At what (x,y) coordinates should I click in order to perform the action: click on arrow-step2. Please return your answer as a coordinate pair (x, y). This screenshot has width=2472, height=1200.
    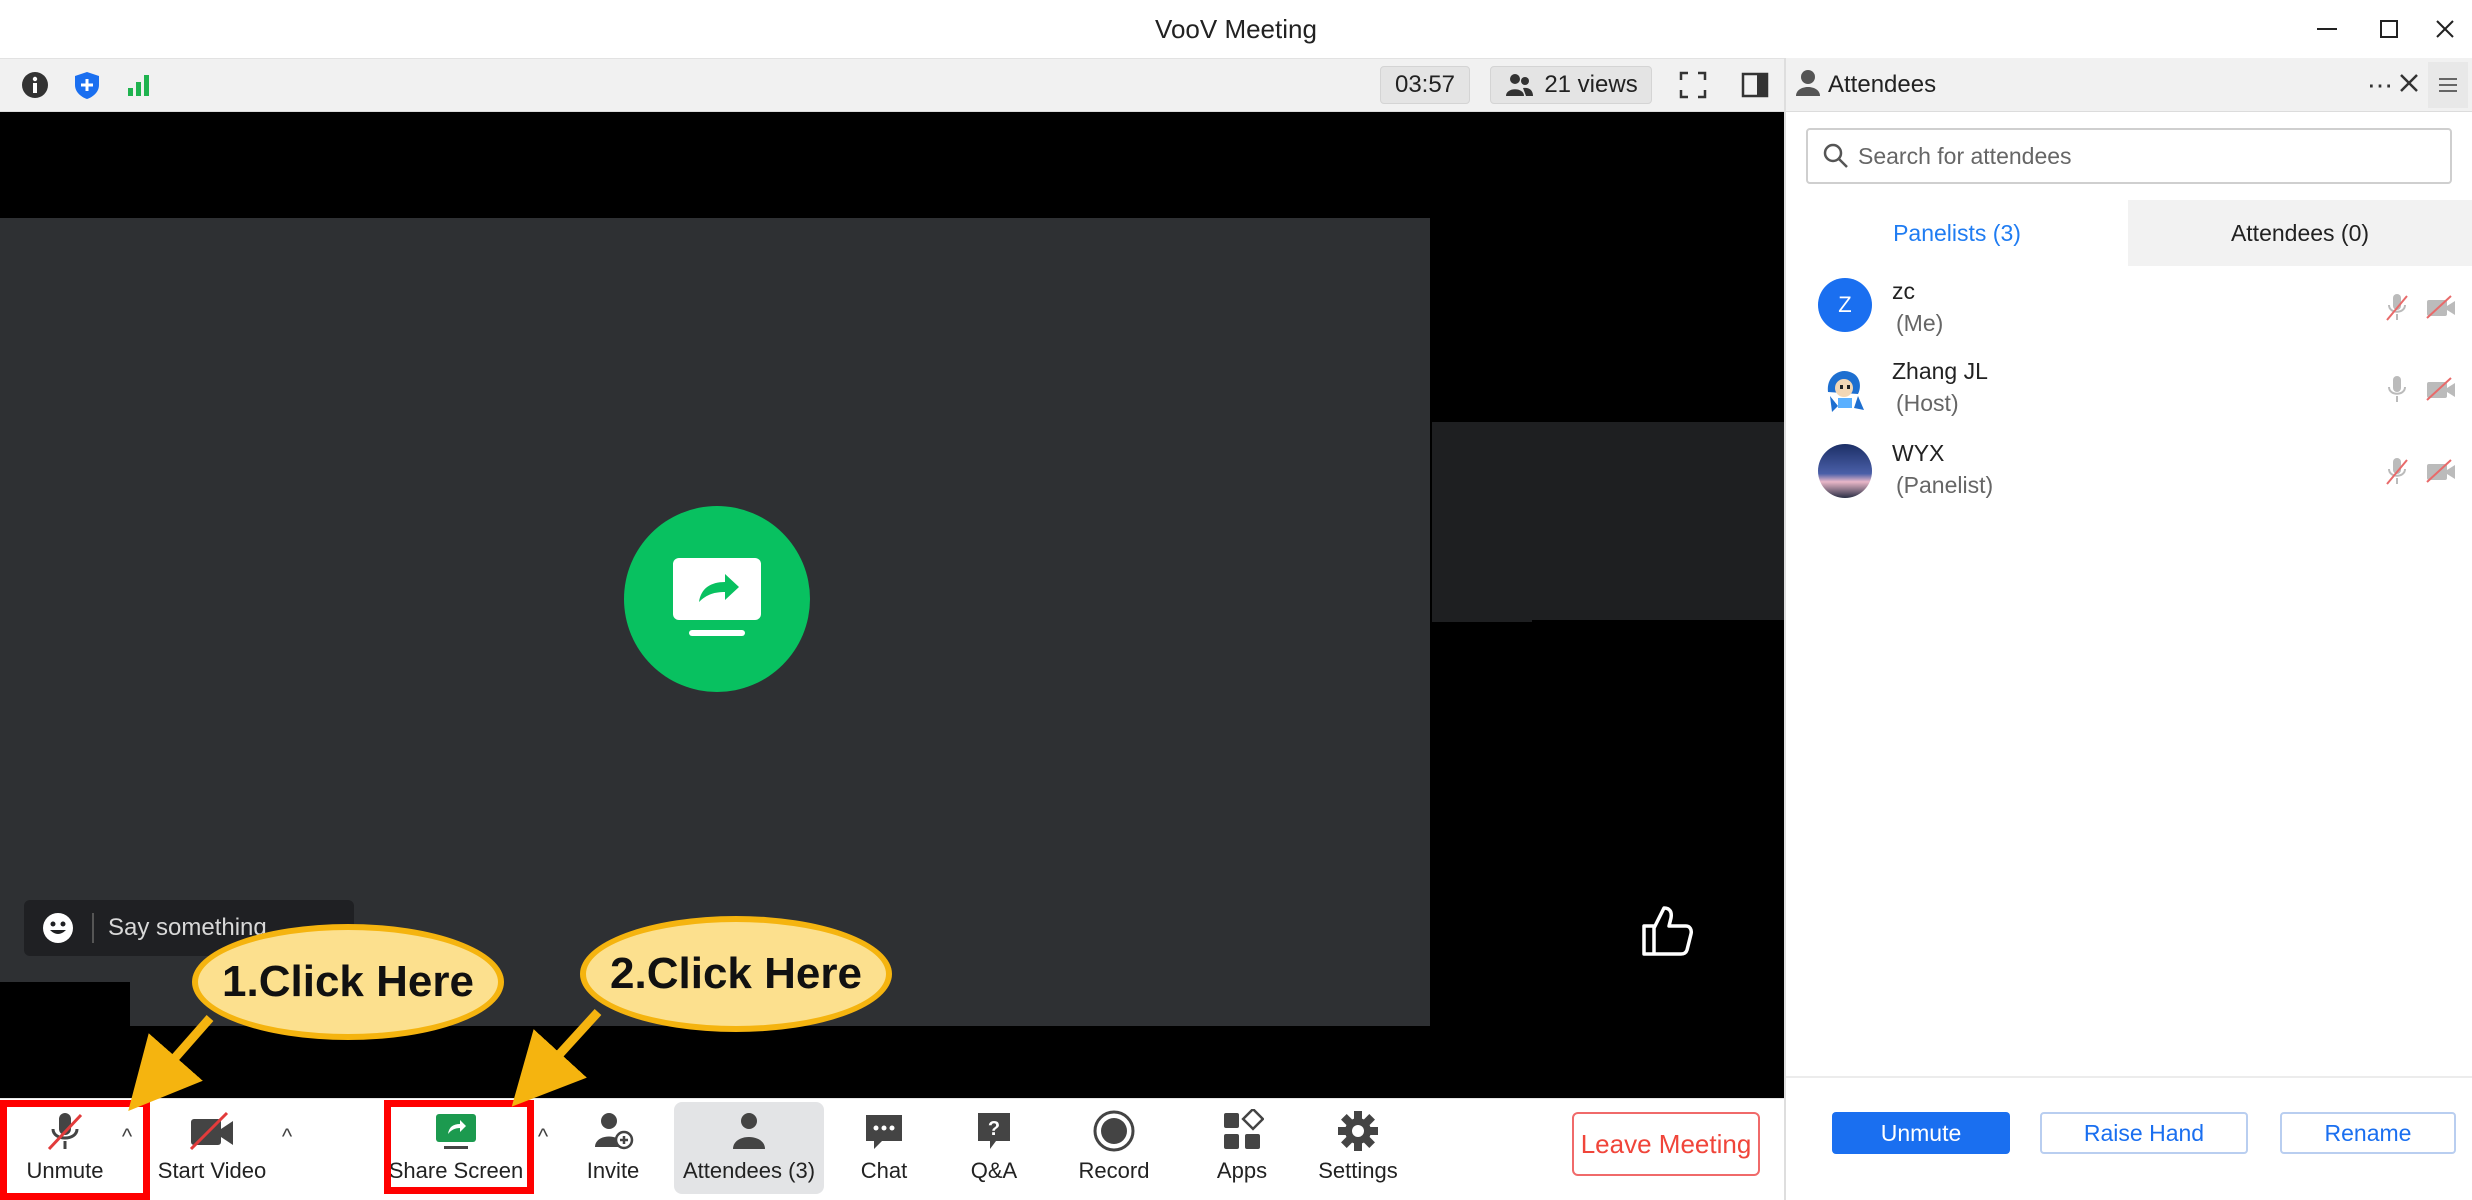
    Looking at the image, I should click on (556, 1057).